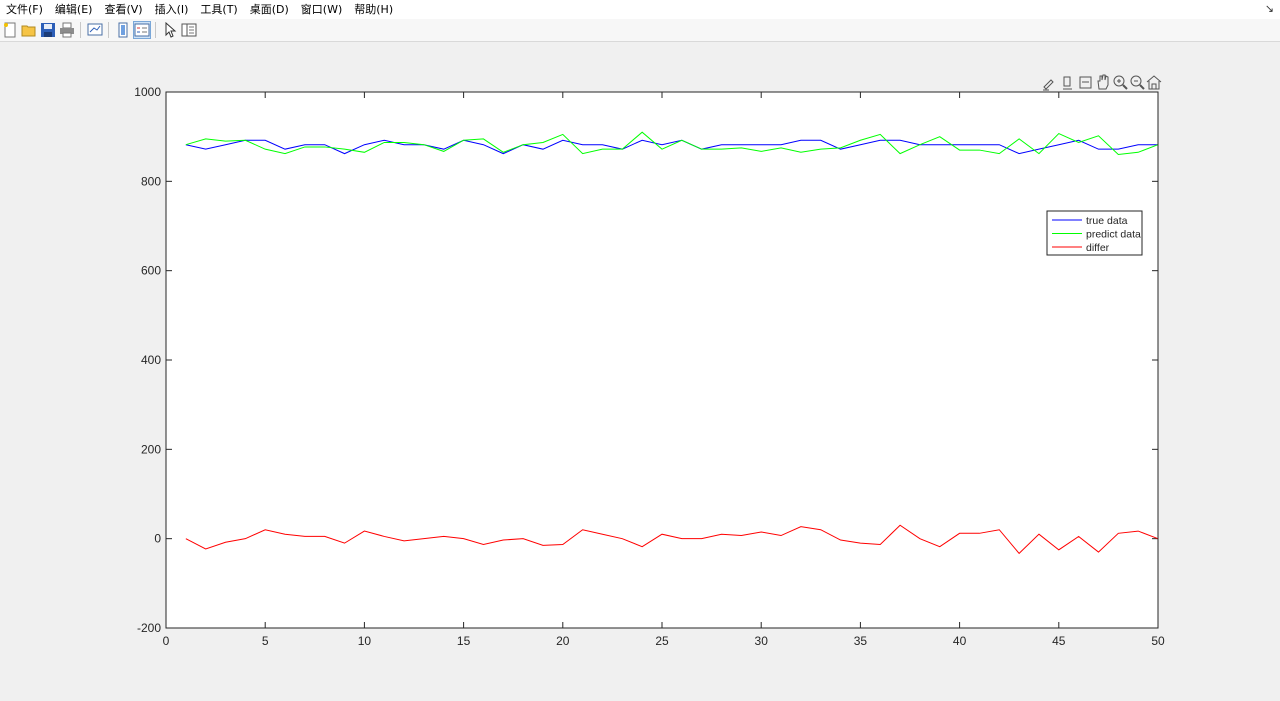 The image size is (1280, 701). I want to click on select-arrow-icon, so click(170, 30).